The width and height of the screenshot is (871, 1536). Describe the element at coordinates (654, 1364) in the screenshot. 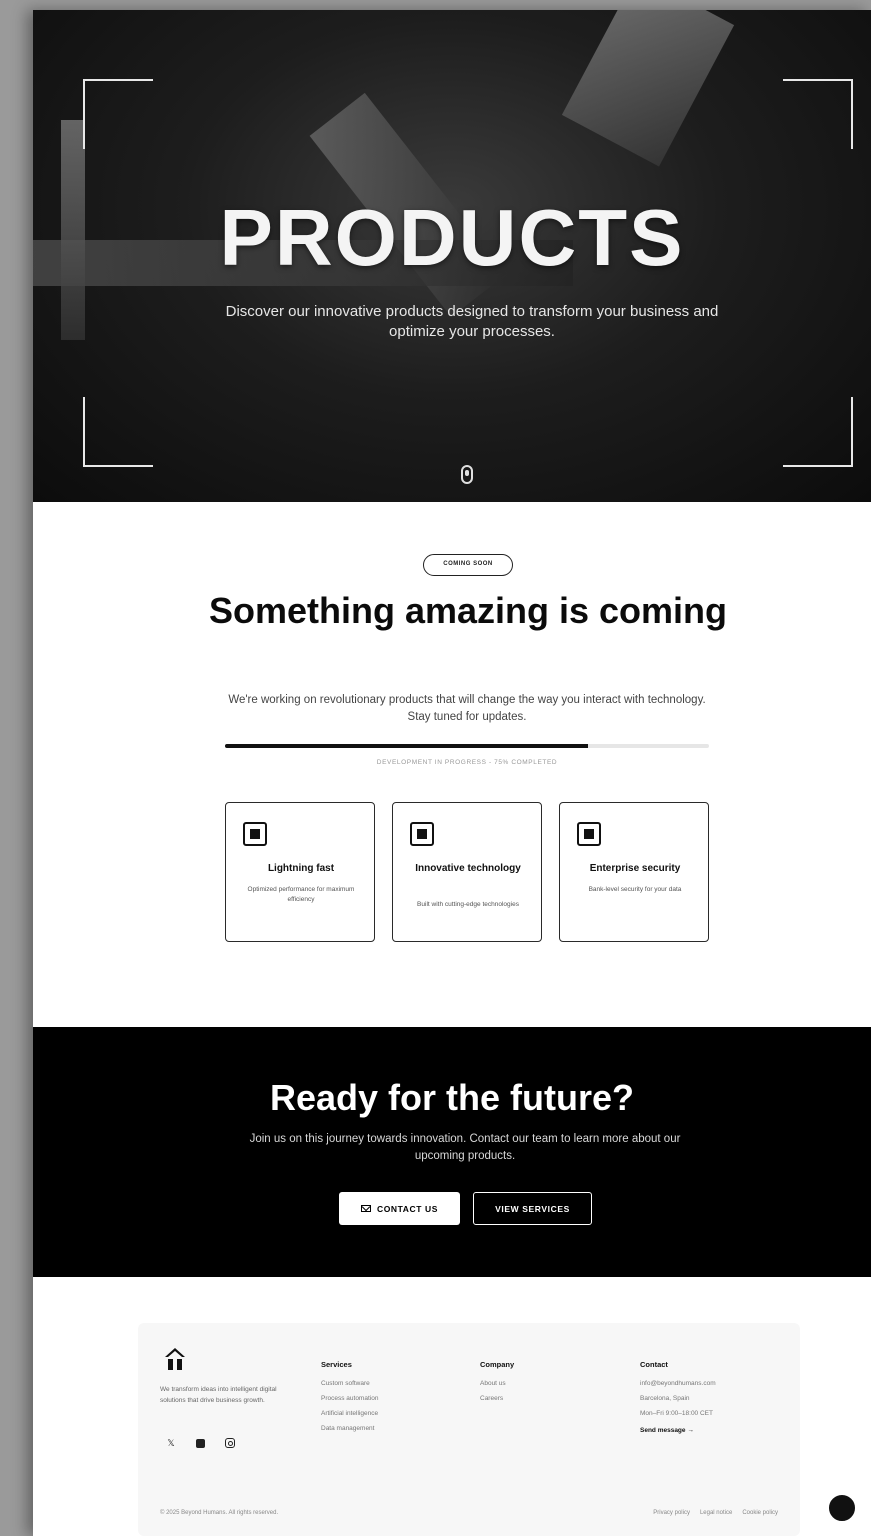

I see `footer-column-heading: Contact` at that location.